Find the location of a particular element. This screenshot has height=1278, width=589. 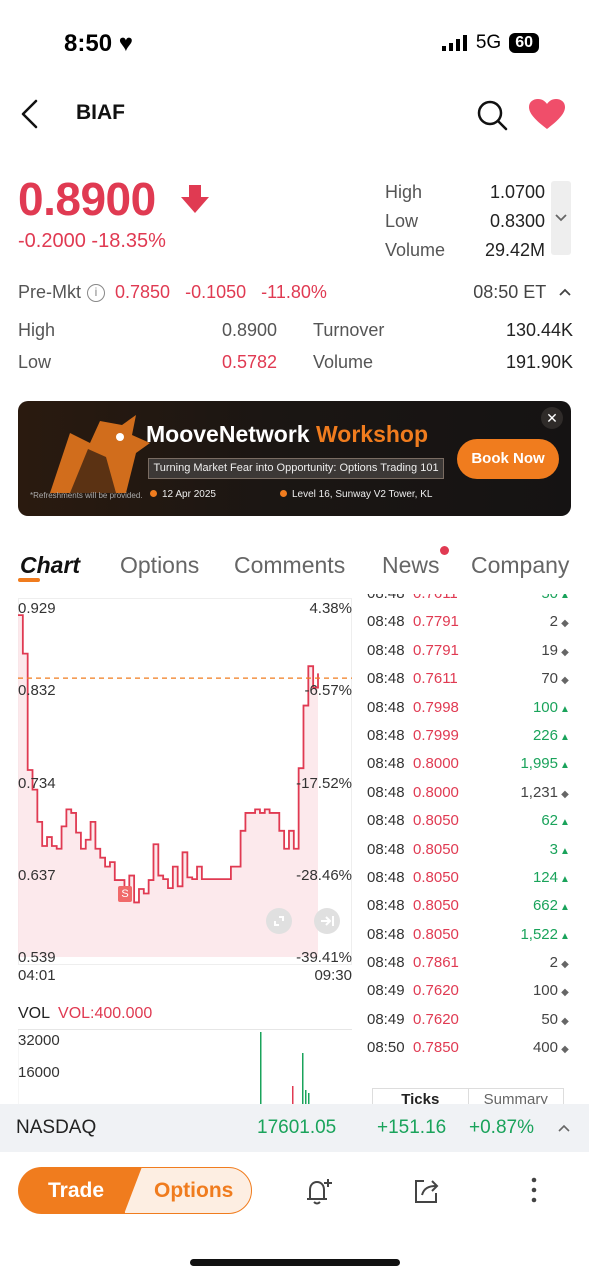

close-icon: ✕ is located at coordinates (552, 418).